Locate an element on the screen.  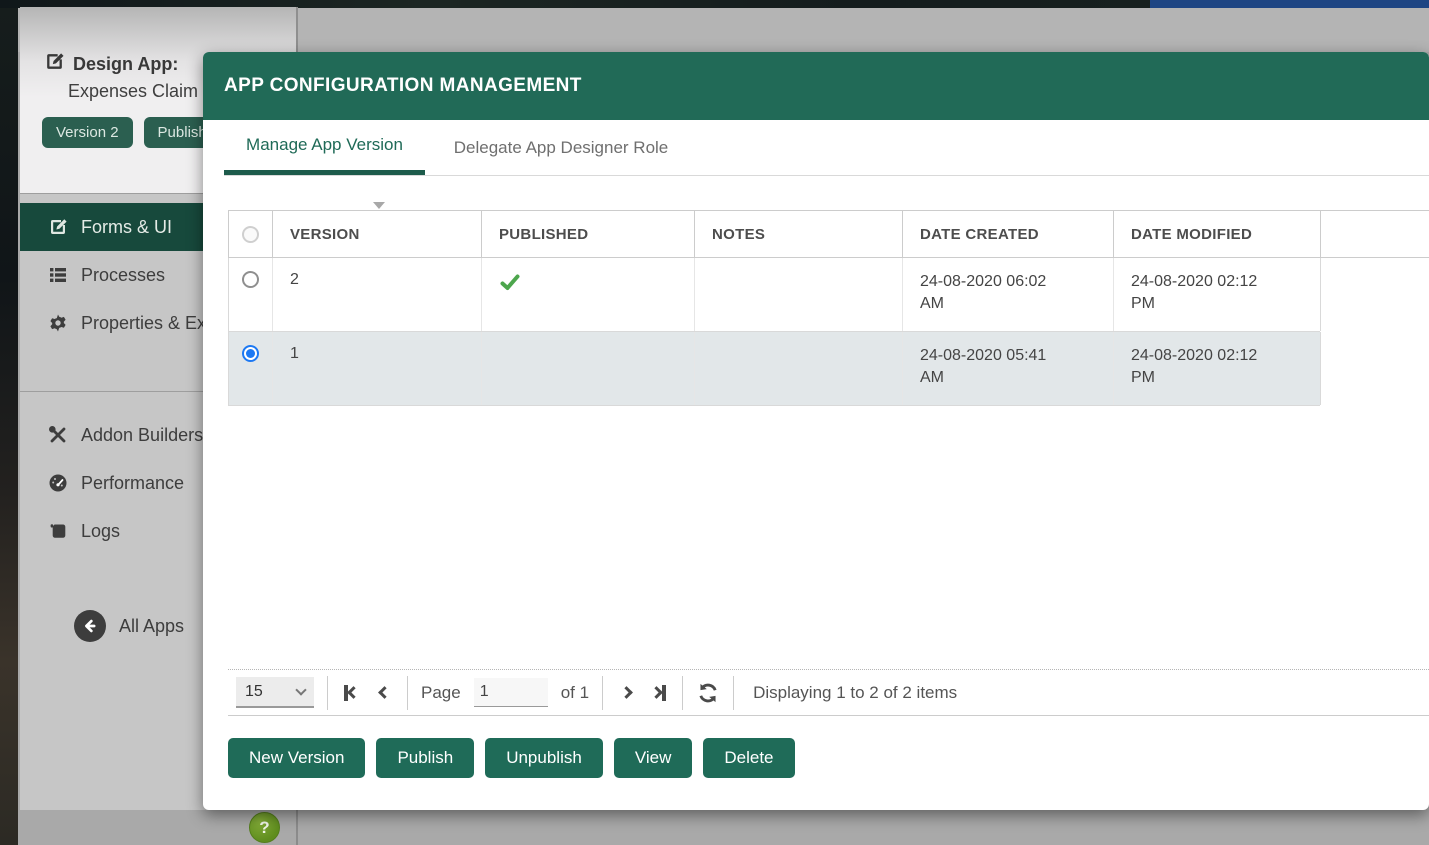
help-label: ? is located at coordinates (264, 827).